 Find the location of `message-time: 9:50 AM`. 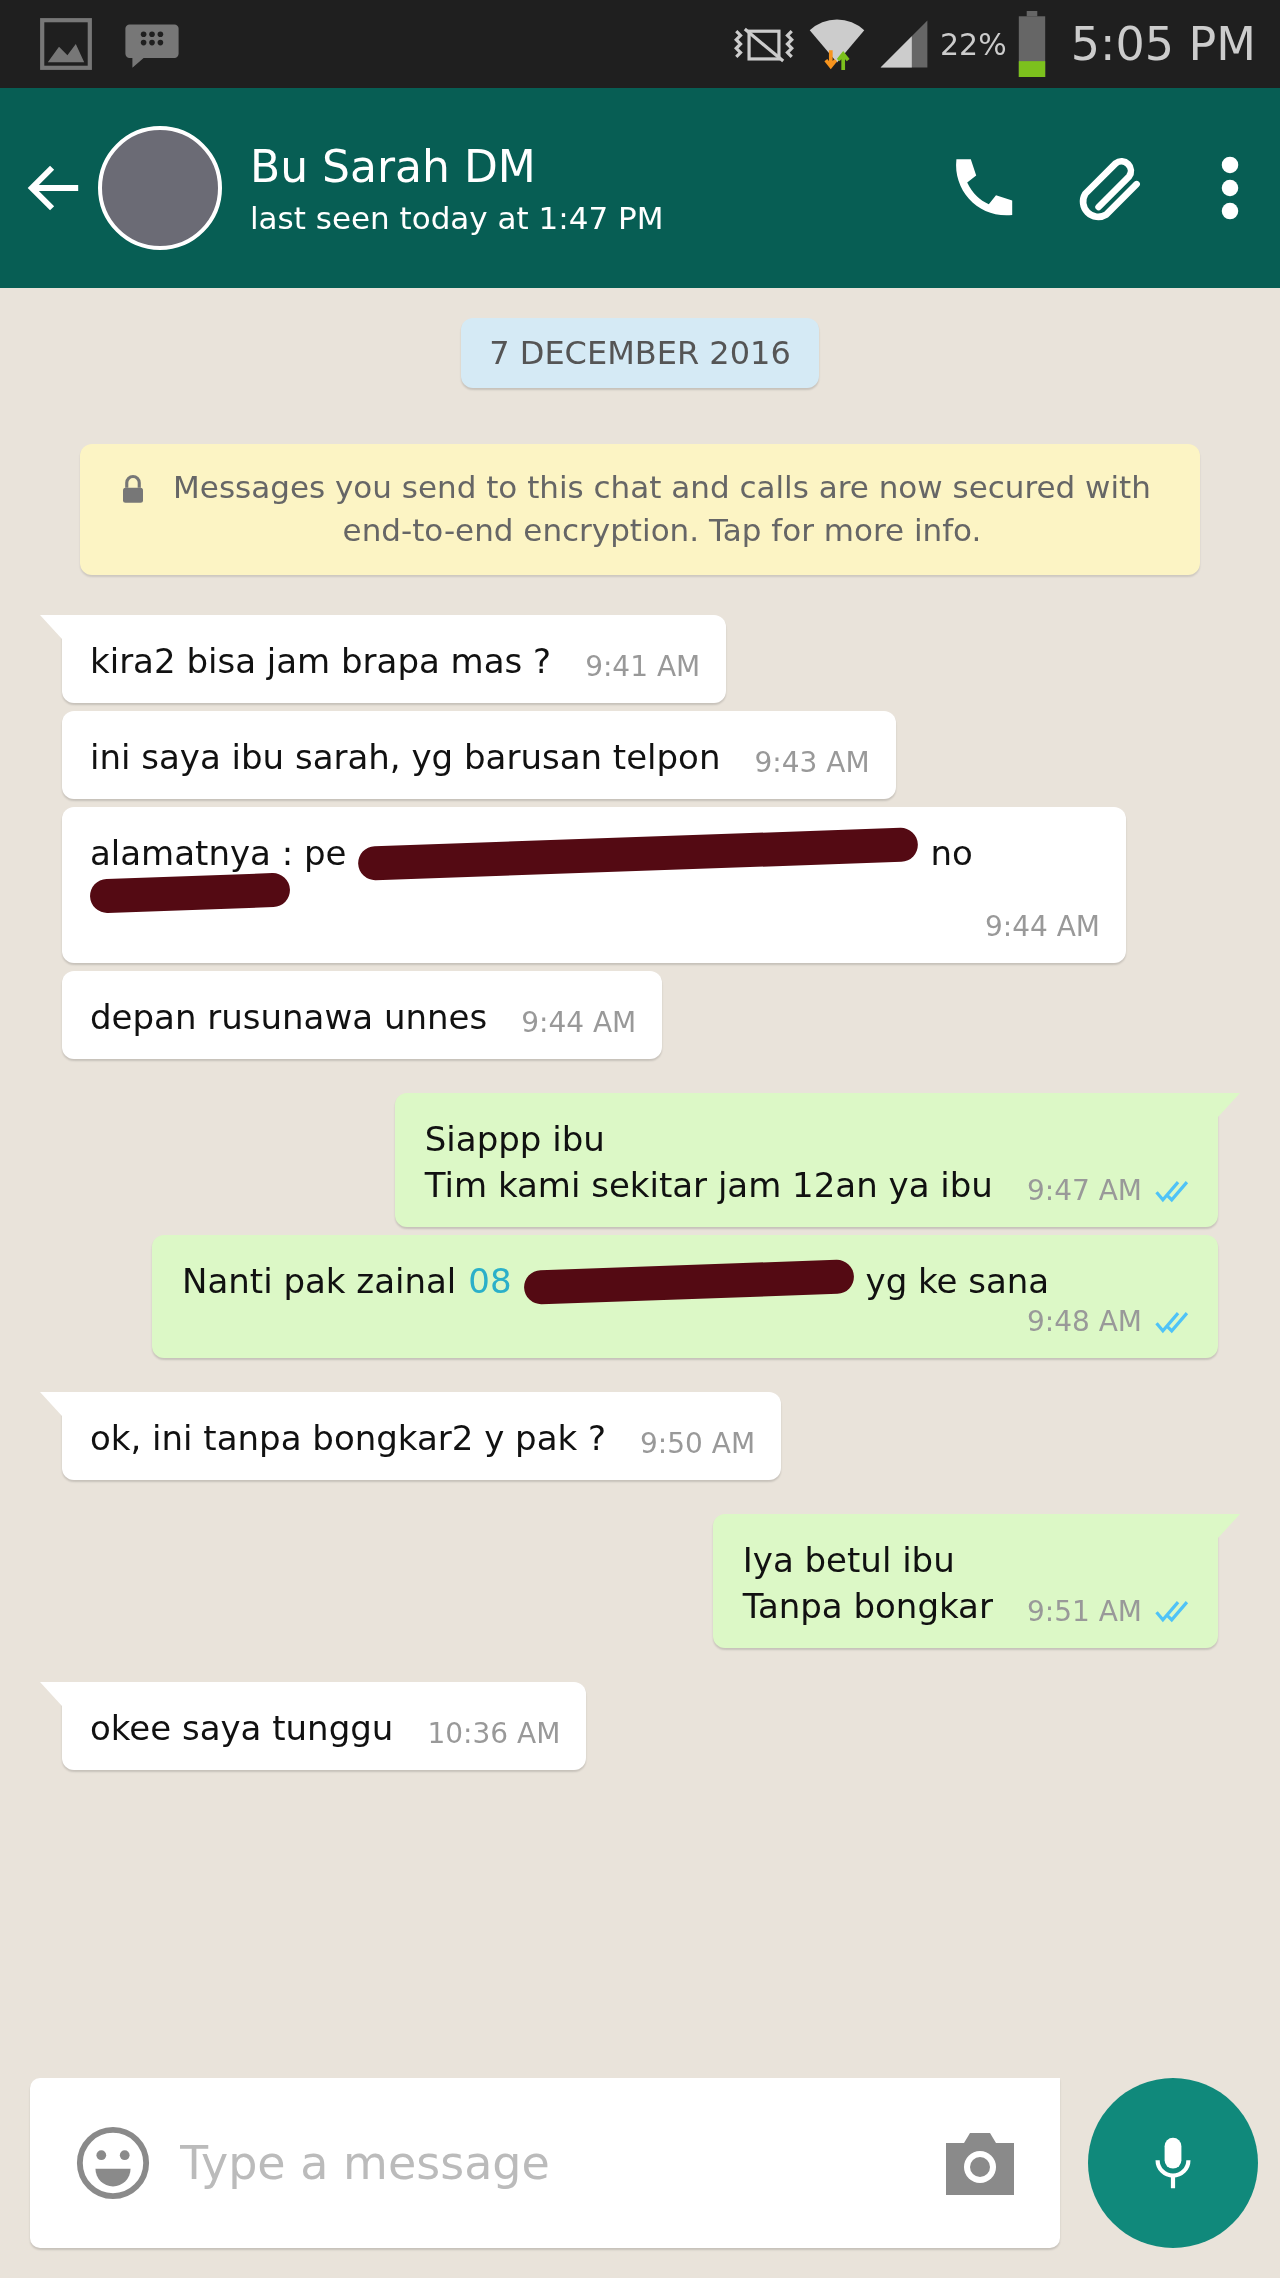

message-time: 9:50 AM is located at coordinates (698, 1443).